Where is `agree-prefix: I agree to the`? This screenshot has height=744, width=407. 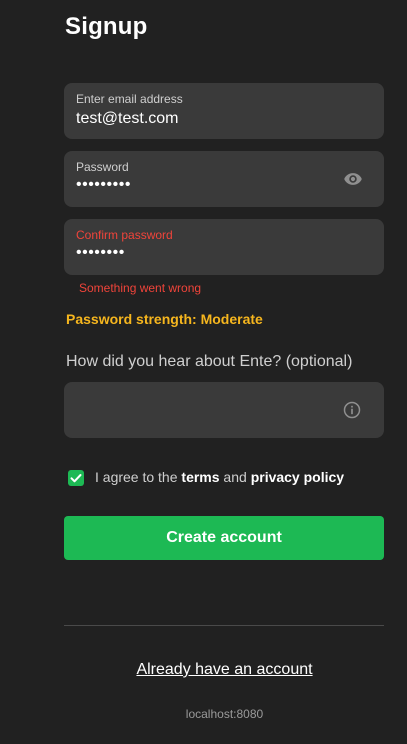
agree-prefix: I agree to the is located at coordinates (138, 477).